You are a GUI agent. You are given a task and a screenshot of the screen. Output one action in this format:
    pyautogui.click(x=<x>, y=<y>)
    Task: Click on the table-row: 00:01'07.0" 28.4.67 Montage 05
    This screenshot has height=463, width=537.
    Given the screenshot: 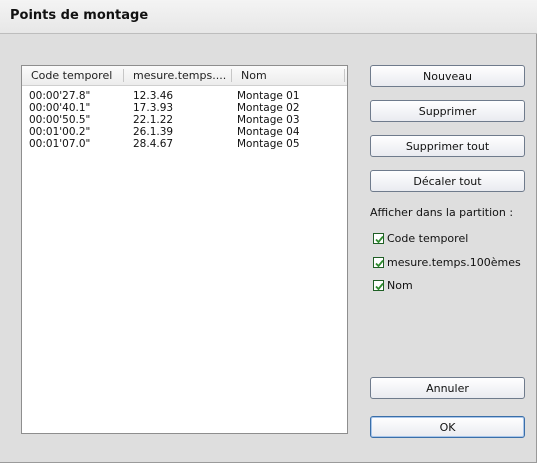 What is the action you would take?
    pyautogui.click(x=184, y=144)
    